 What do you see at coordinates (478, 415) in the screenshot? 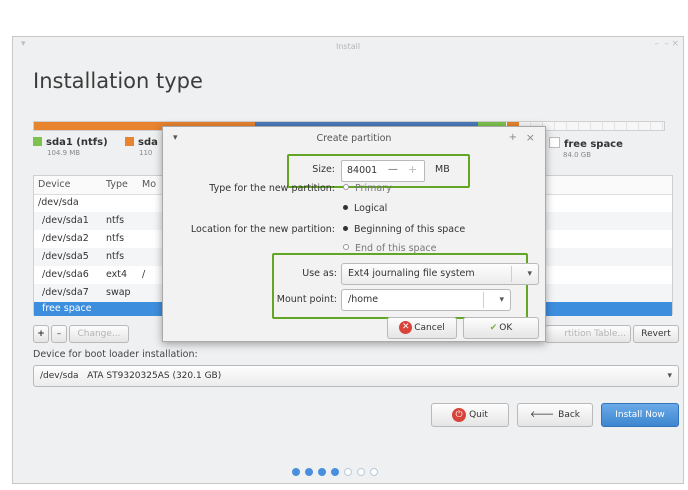
I see `quit-label: Quit` at bounding box center [478, 415].